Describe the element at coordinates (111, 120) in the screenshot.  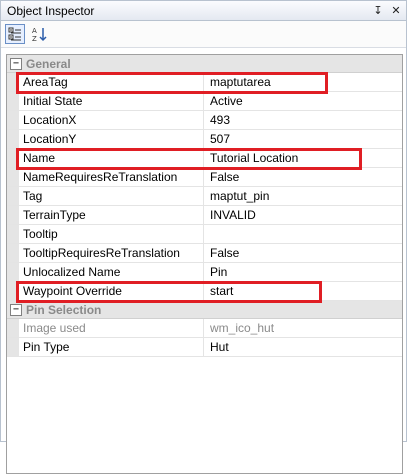
I see `property-name: LocationX` at that location.